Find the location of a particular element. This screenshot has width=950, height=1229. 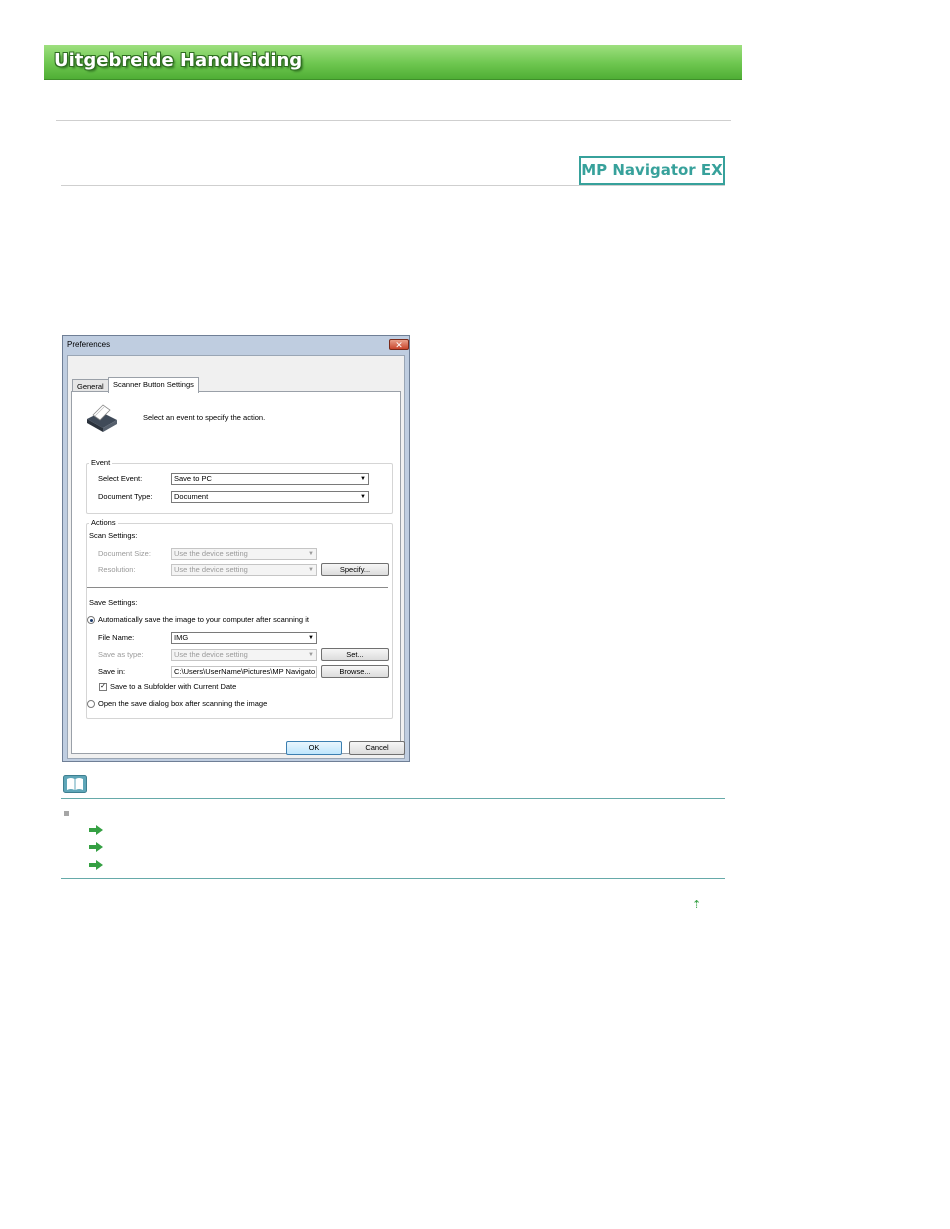

document-size-dropdown: Use the device setting ▼ is located at coordinates (244, 554).